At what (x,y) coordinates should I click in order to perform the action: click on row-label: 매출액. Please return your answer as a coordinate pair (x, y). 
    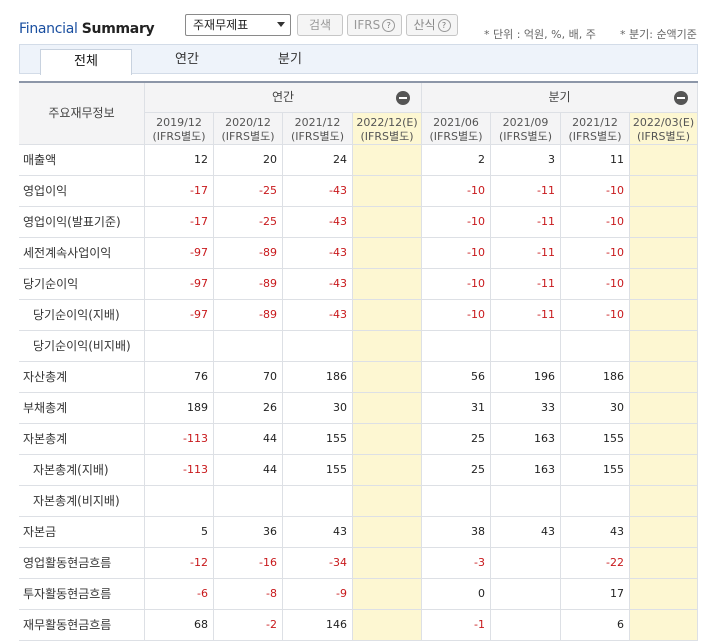
    Looking at the image, I should click on (82, 160).